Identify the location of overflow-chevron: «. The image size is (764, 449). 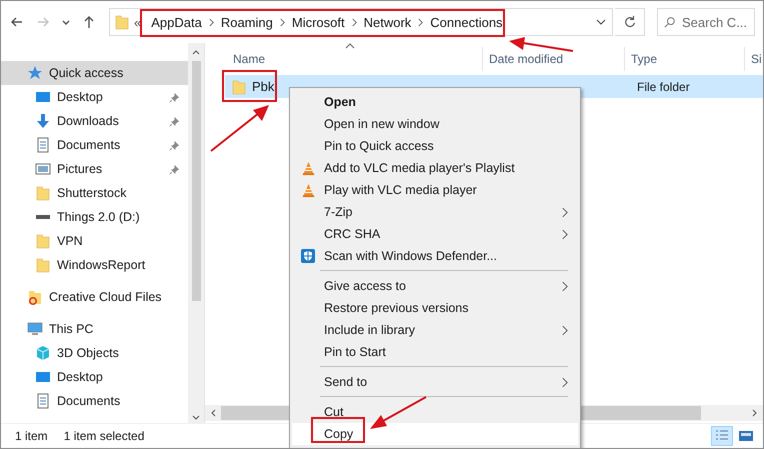
(138, 22).